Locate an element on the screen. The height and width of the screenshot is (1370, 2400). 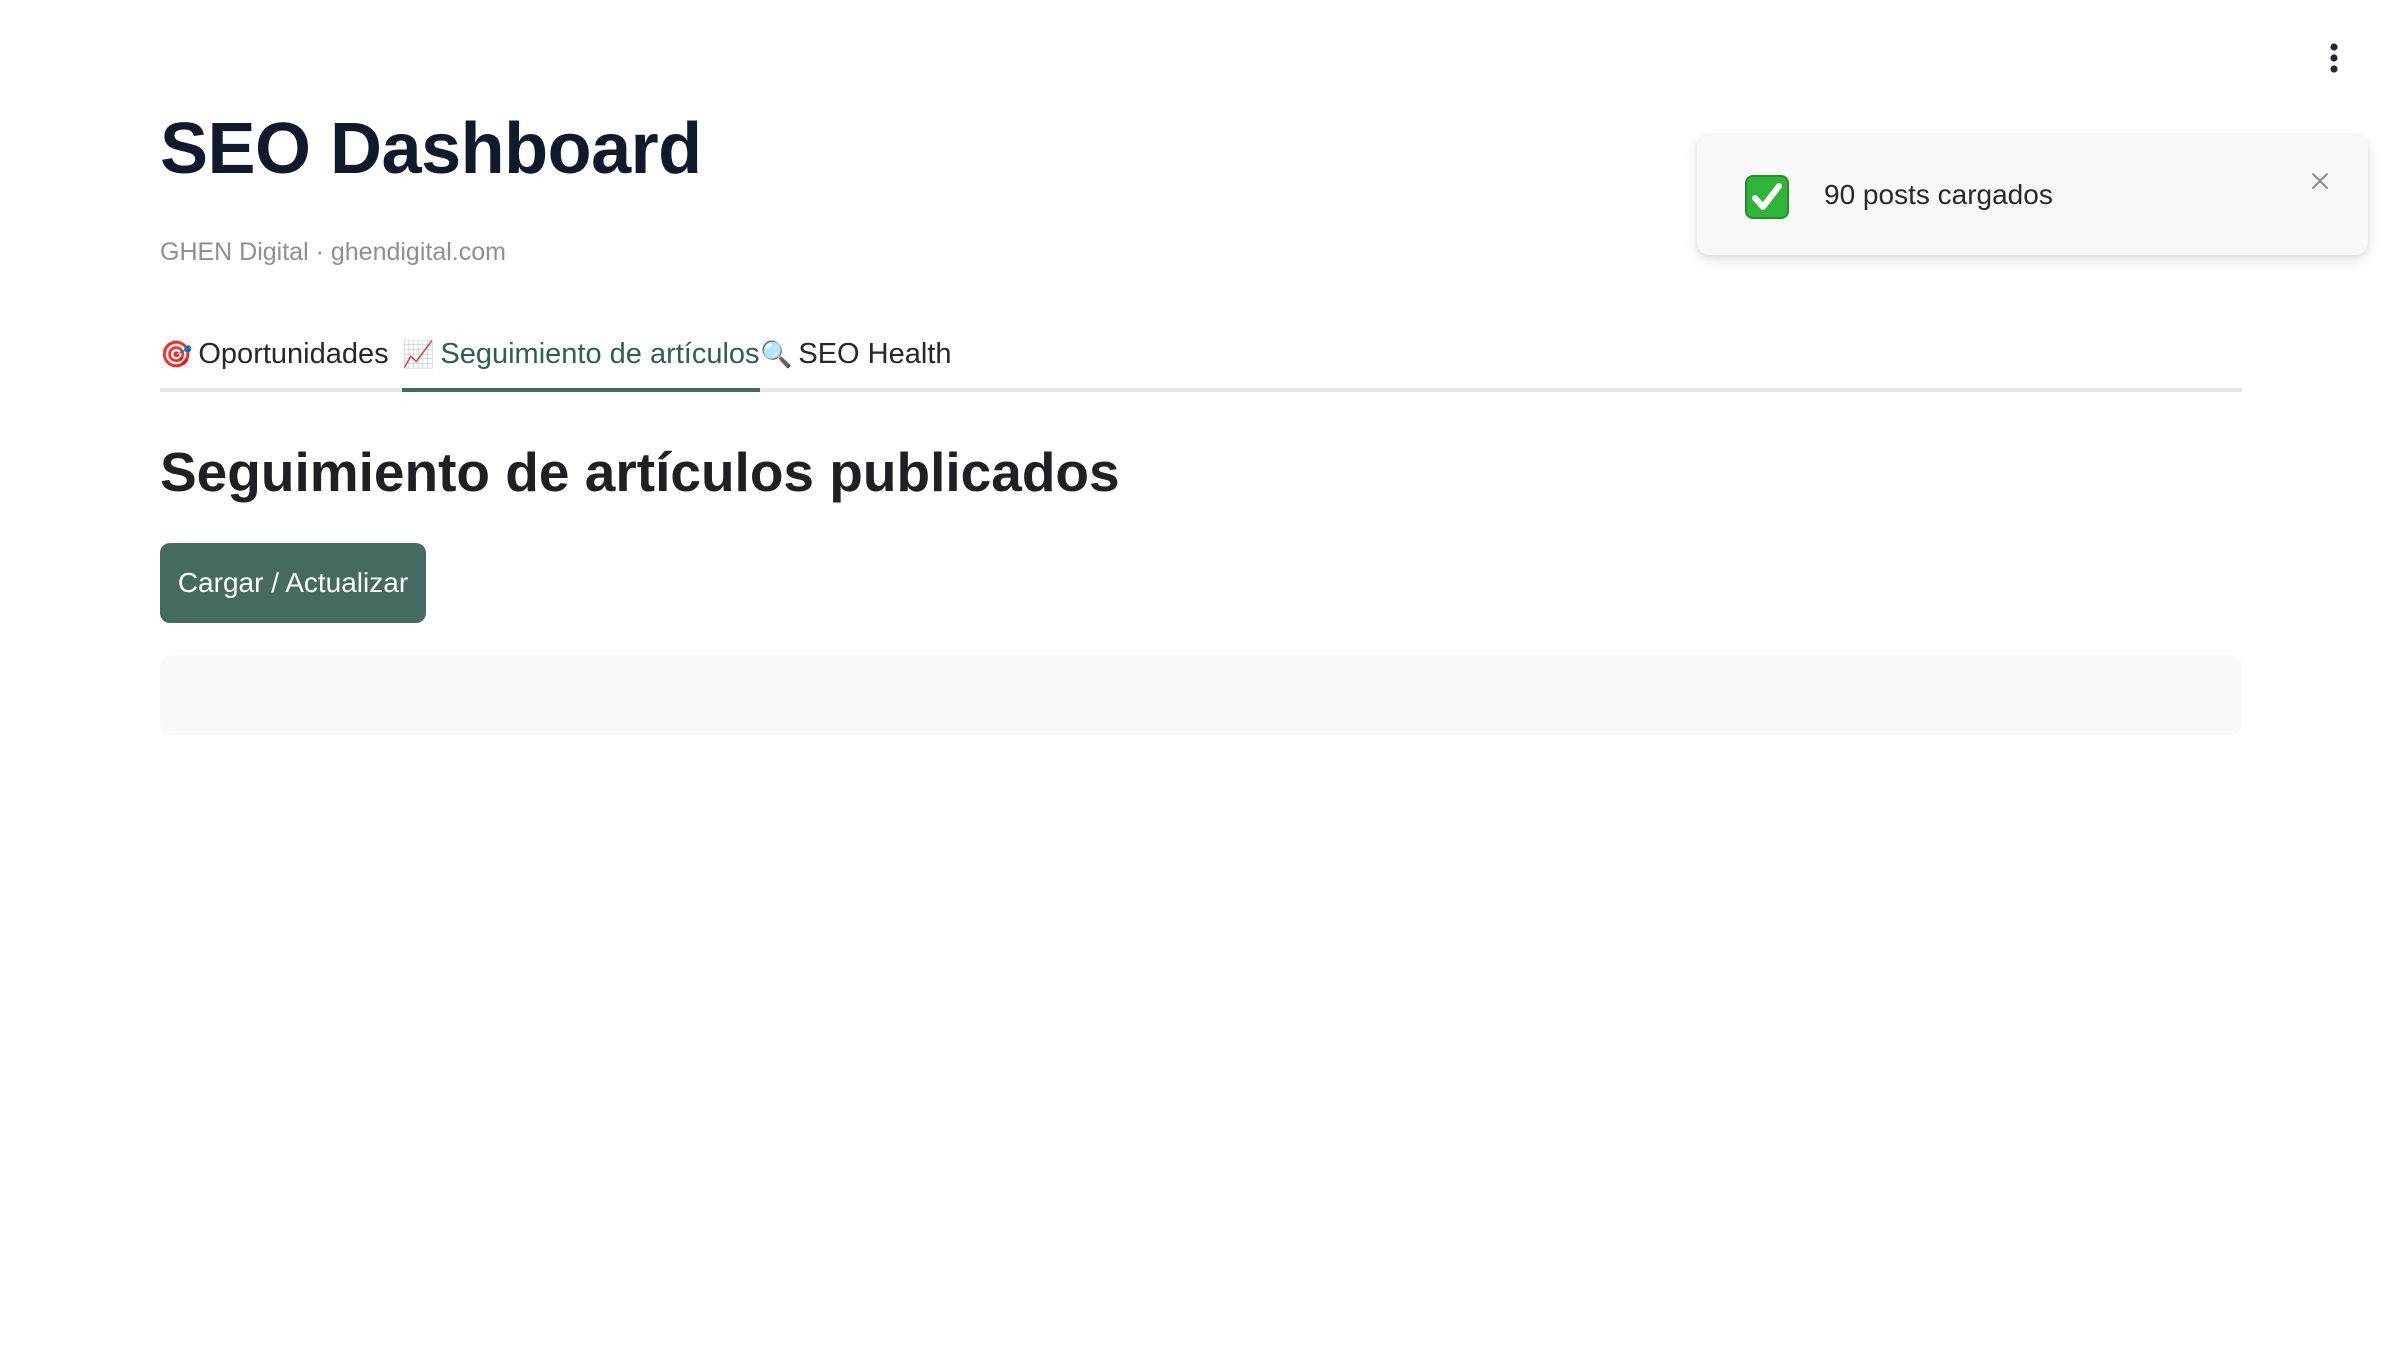
check-mark-button-icon is located at coordinates (1767, 197).